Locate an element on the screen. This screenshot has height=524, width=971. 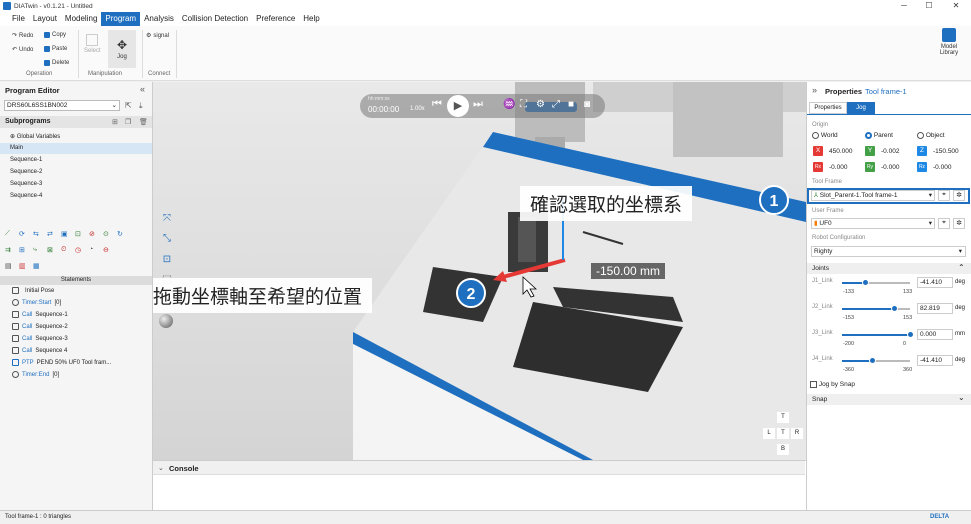
user-frame-settings-icon: ✲ is located at coordinates (959, 223).